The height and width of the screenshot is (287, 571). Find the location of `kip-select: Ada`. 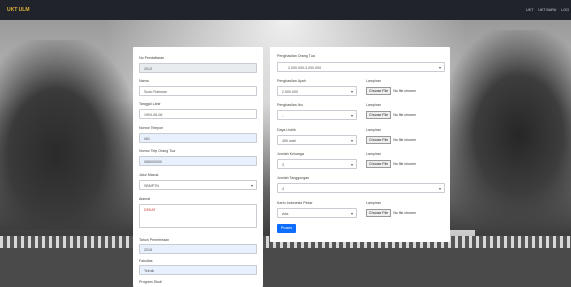

kip-select: Ada is located at coordinates (317, 213).